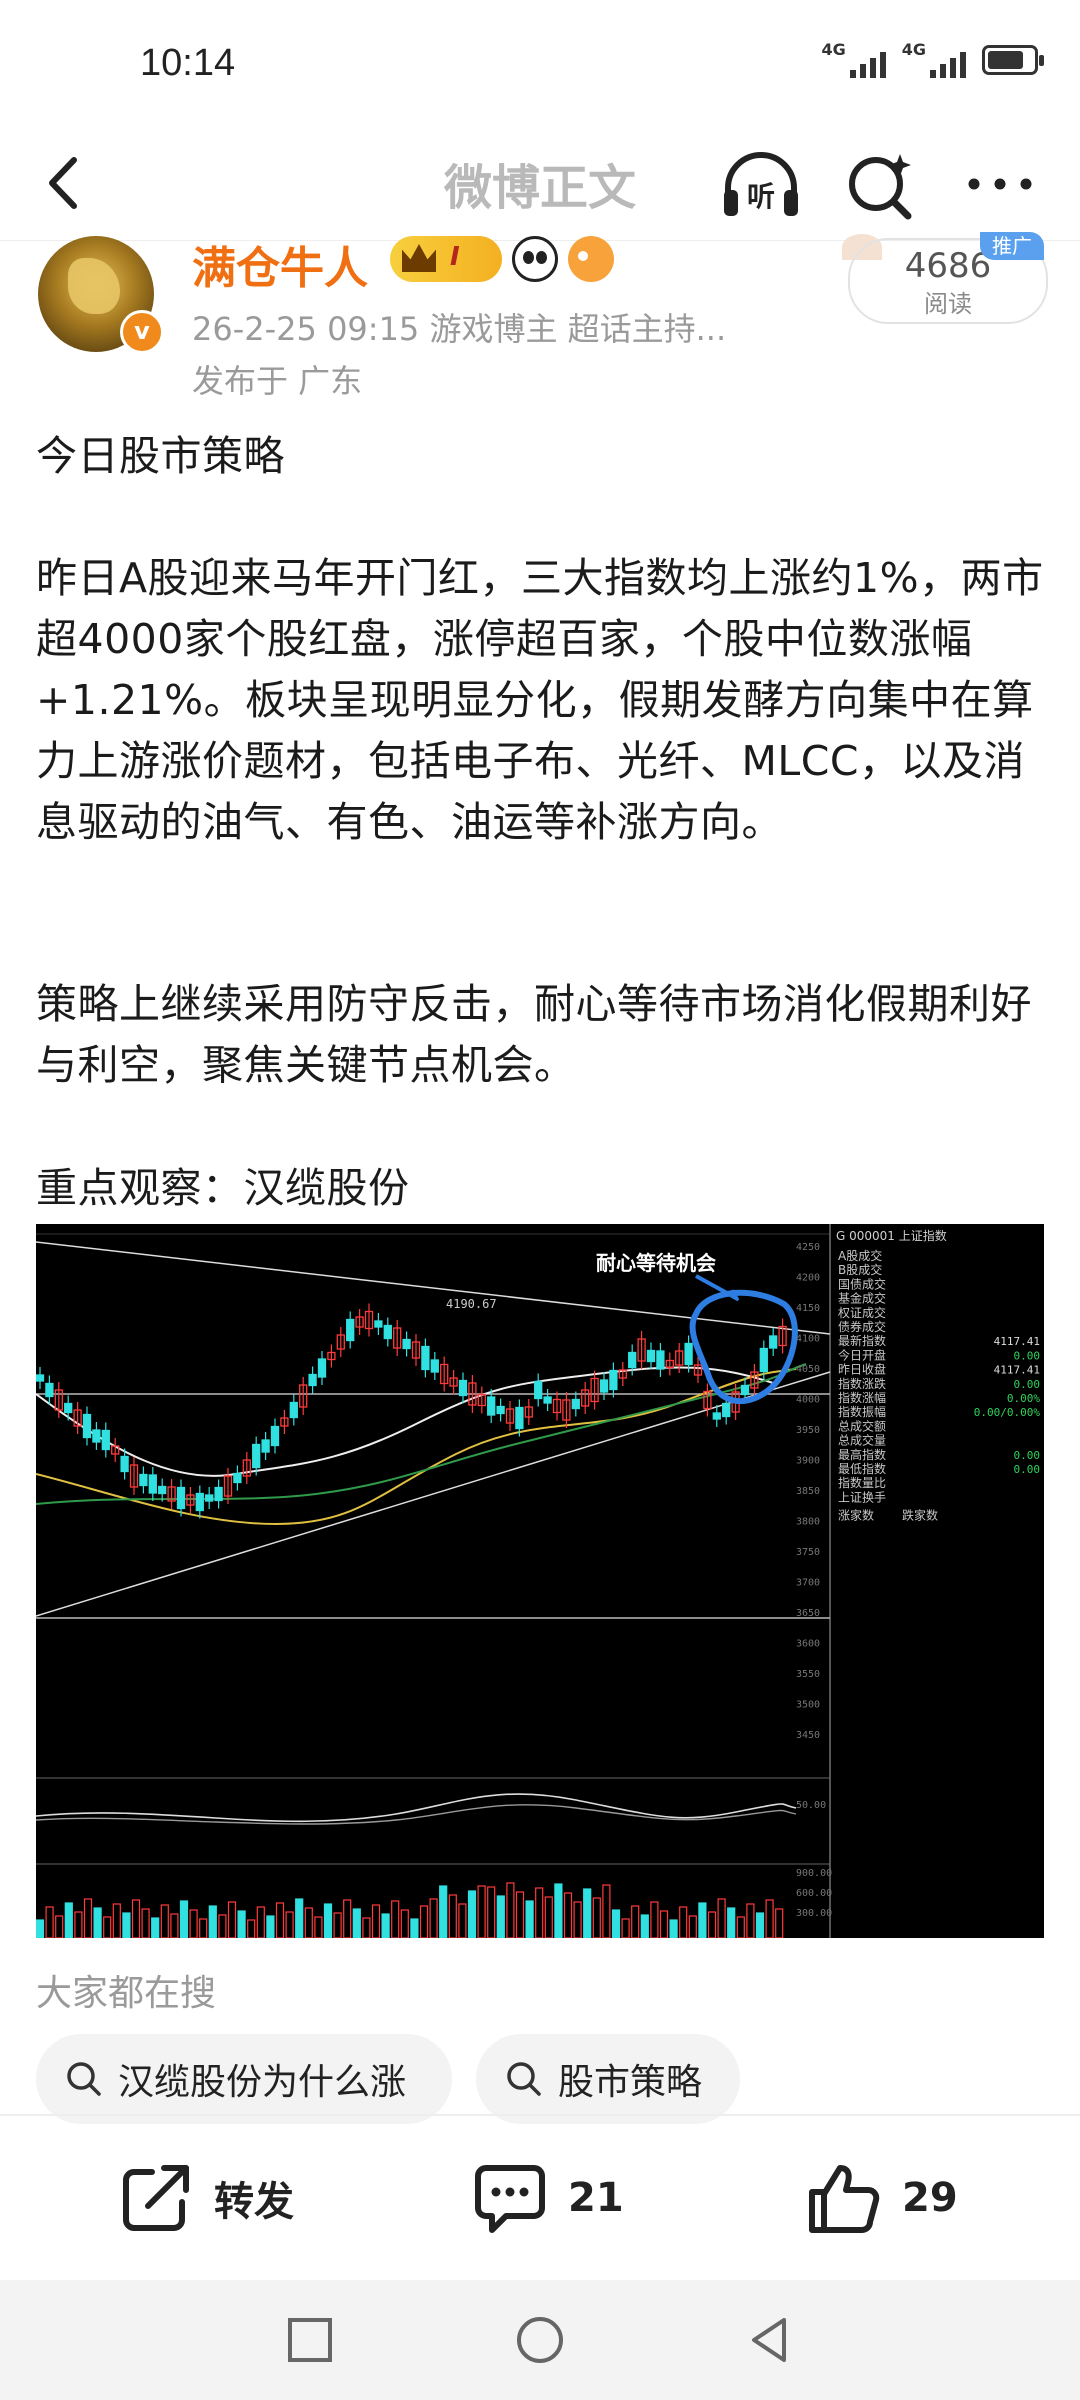 The image size is (1080, 2400). Describe the element at coordinates (1012, 246) in the screenshot. I see `promo-tag: 推广` at that location.